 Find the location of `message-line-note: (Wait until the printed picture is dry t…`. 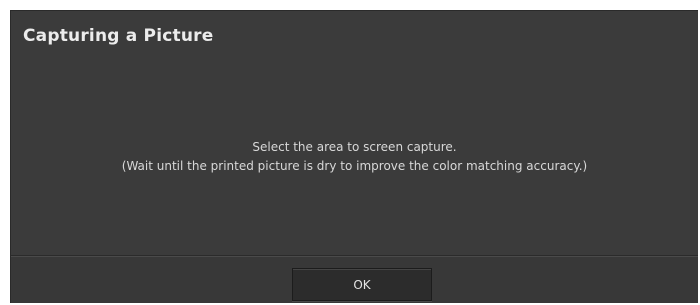

message-line-note: (Wait until the printed picture is dry t… is located at coordinates (354, 166).